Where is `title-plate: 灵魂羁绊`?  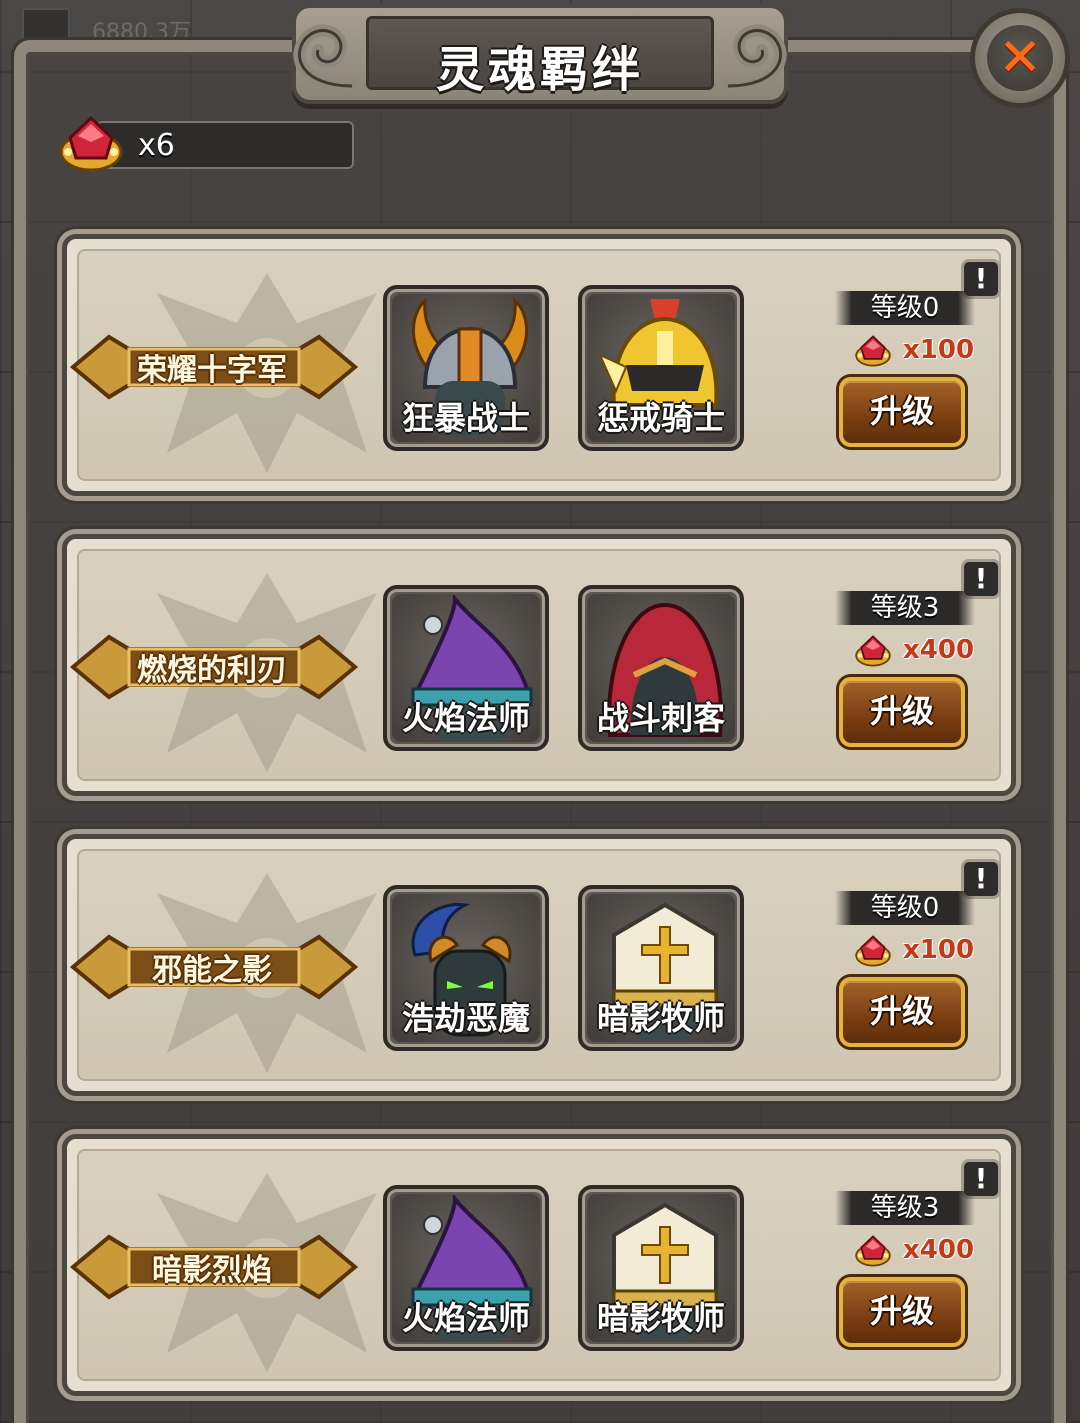 title-plate: 灵魂羁绊 is located at coordinates (540, 54).